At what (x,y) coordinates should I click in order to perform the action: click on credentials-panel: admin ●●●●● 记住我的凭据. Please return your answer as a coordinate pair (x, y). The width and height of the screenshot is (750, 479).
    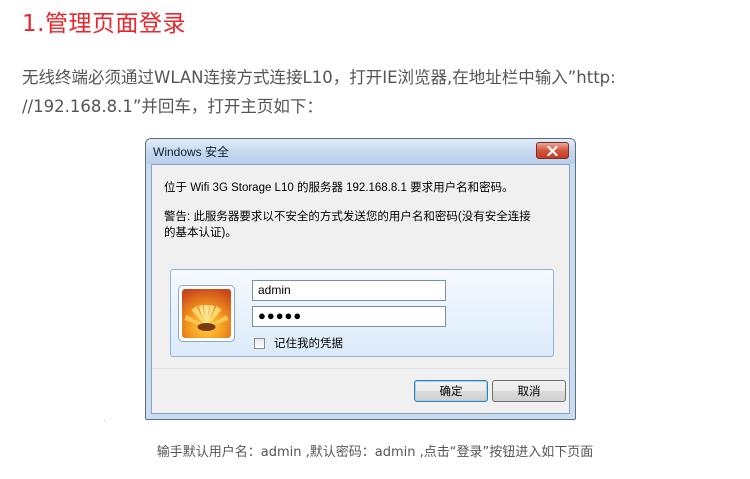
    Looking at the image, I should click on (362, 313).